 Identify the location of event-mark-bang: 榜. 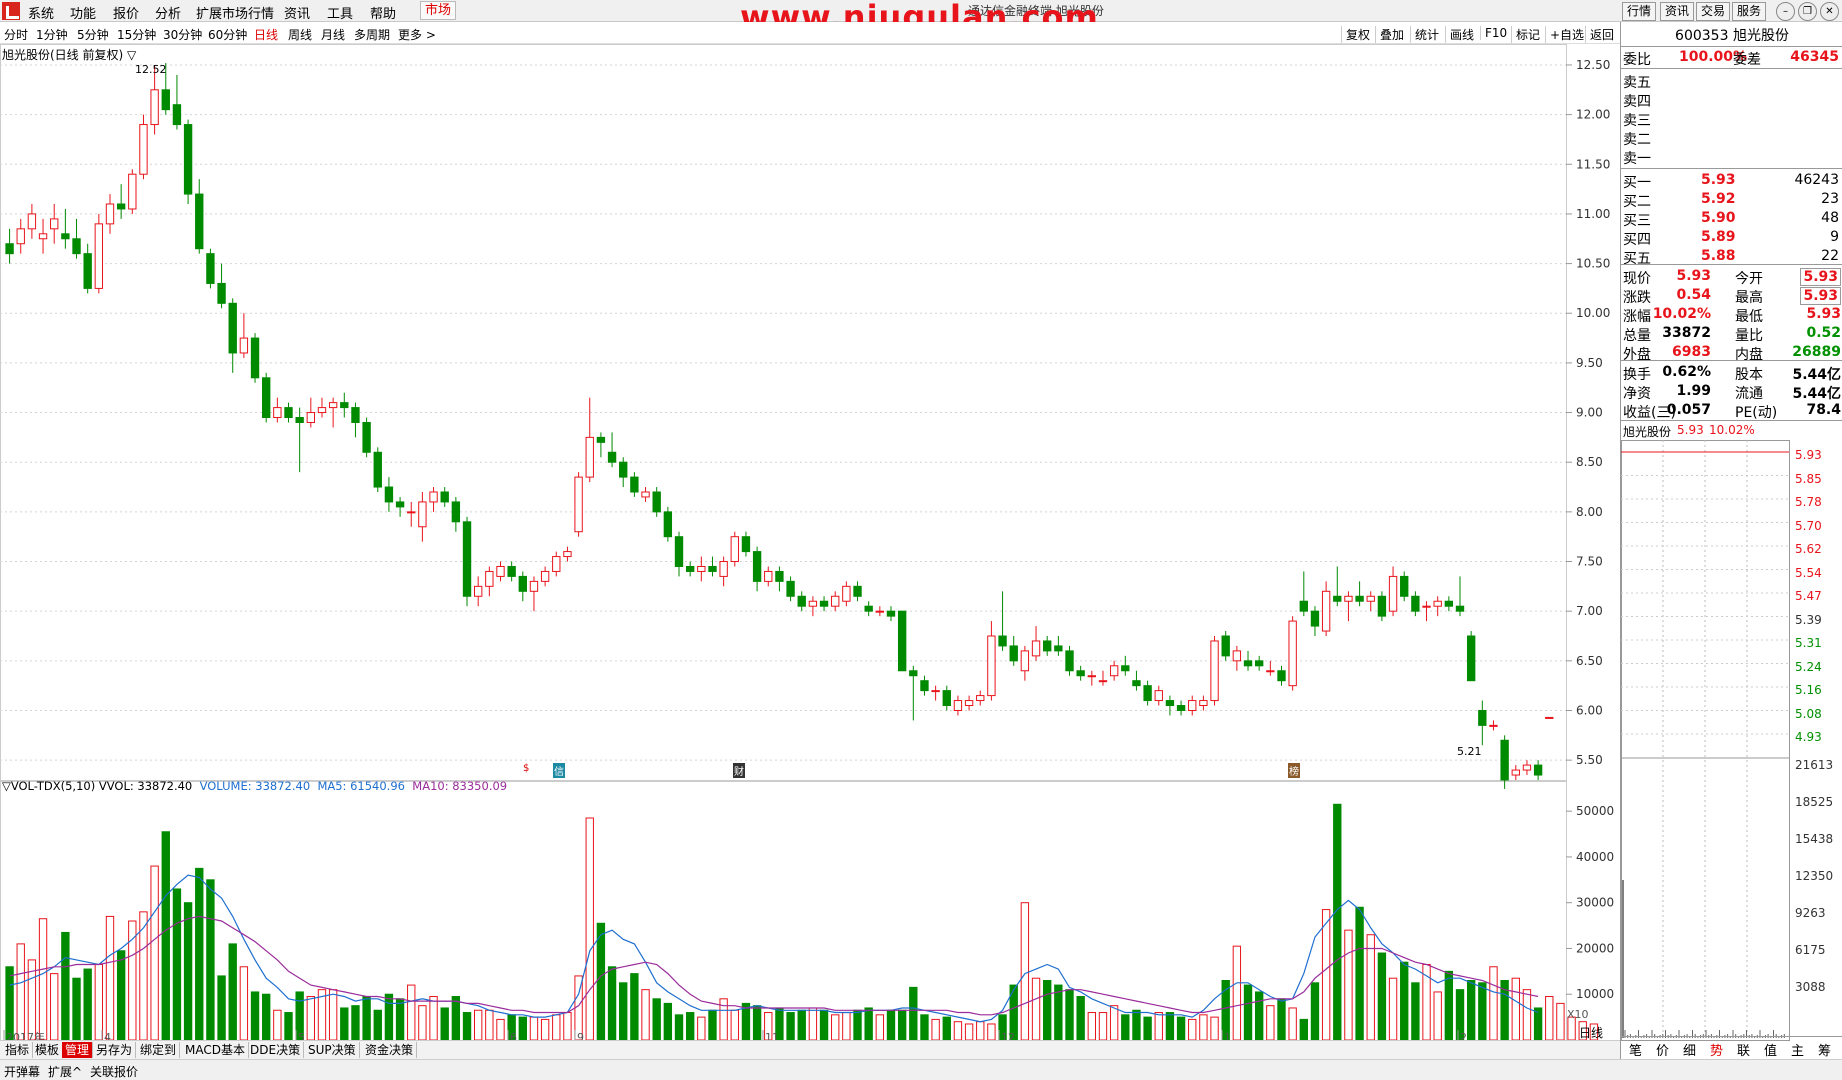
(1294, 770).